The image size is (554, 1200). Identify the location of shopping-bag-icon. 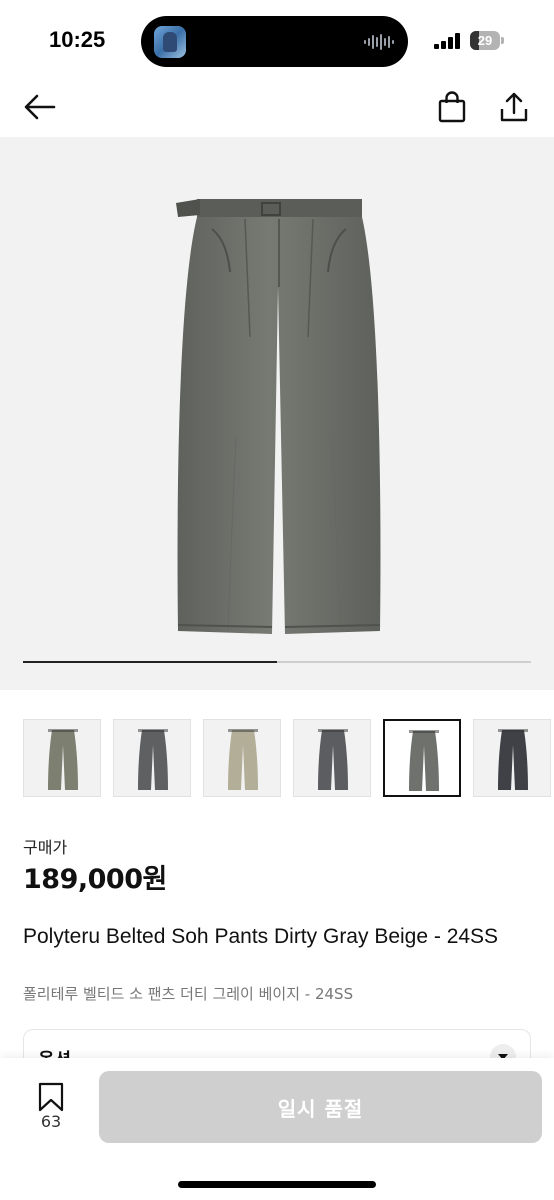
(452, 107).